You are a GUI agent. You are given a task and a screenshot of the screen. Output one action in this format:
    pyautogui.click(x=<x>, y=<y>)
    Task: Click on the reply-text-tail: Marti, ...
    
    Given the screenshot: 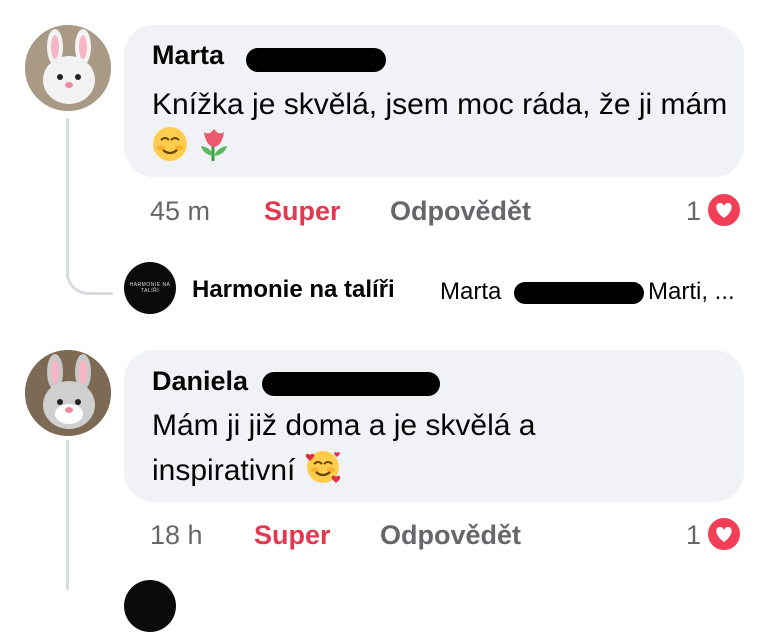 What is the action you would take?
    pyautogui.click(x=691, y=292)
    